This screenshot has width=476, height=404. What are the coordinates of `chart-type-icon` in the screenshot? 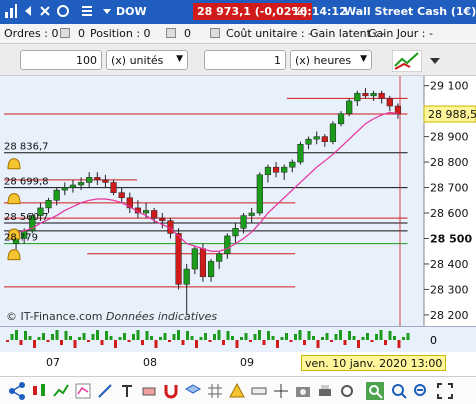 It's located at (61, 391).